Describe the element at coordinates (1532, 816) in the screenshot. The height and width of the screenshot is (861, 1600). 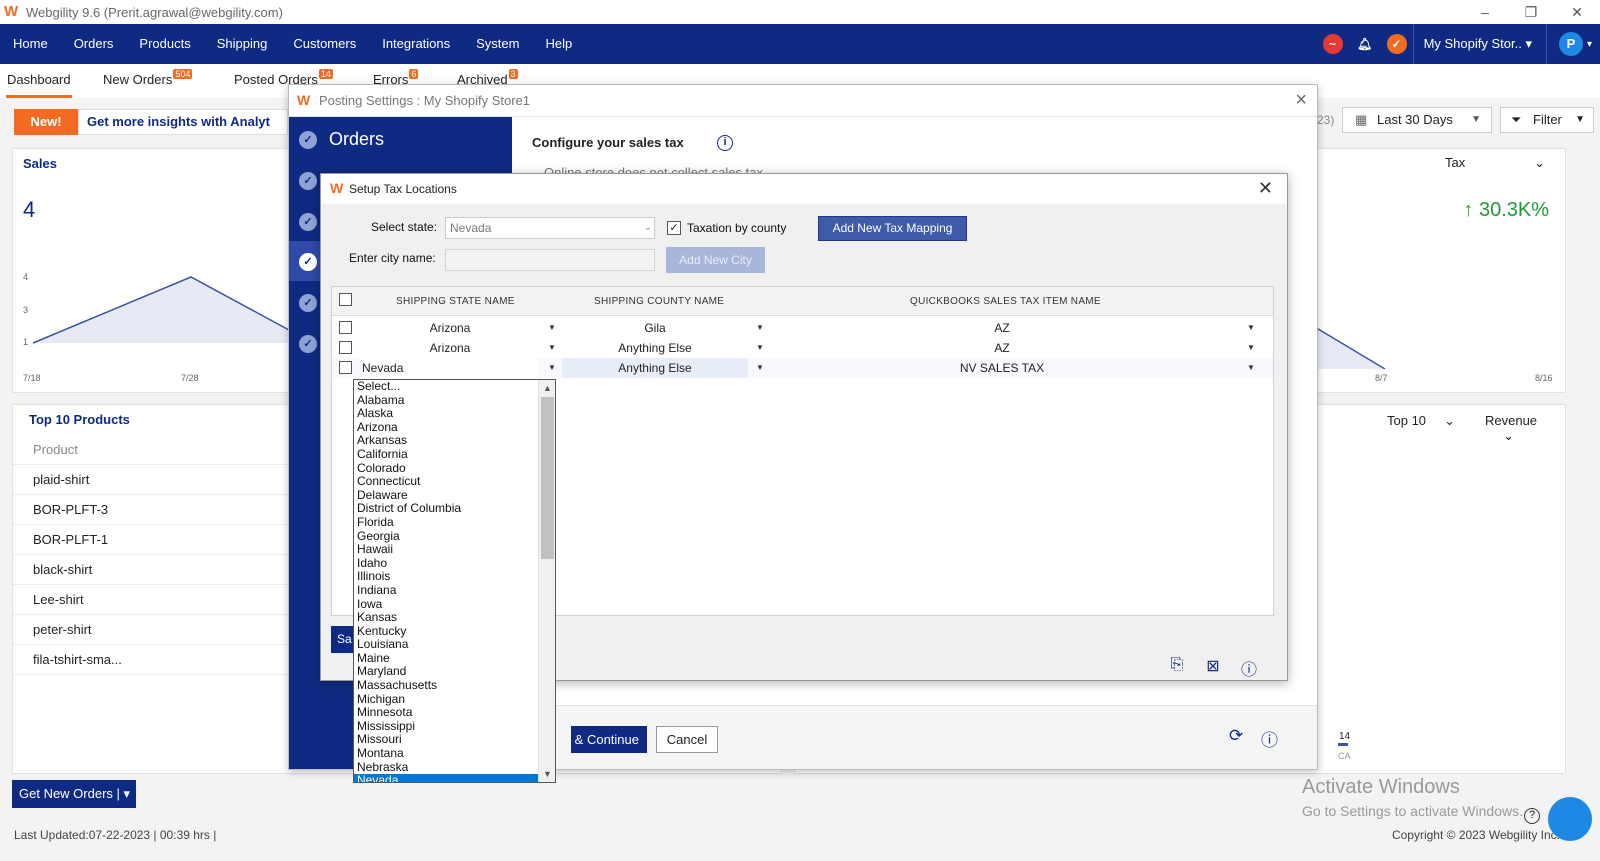
I see `help-icon: ?` at that location.